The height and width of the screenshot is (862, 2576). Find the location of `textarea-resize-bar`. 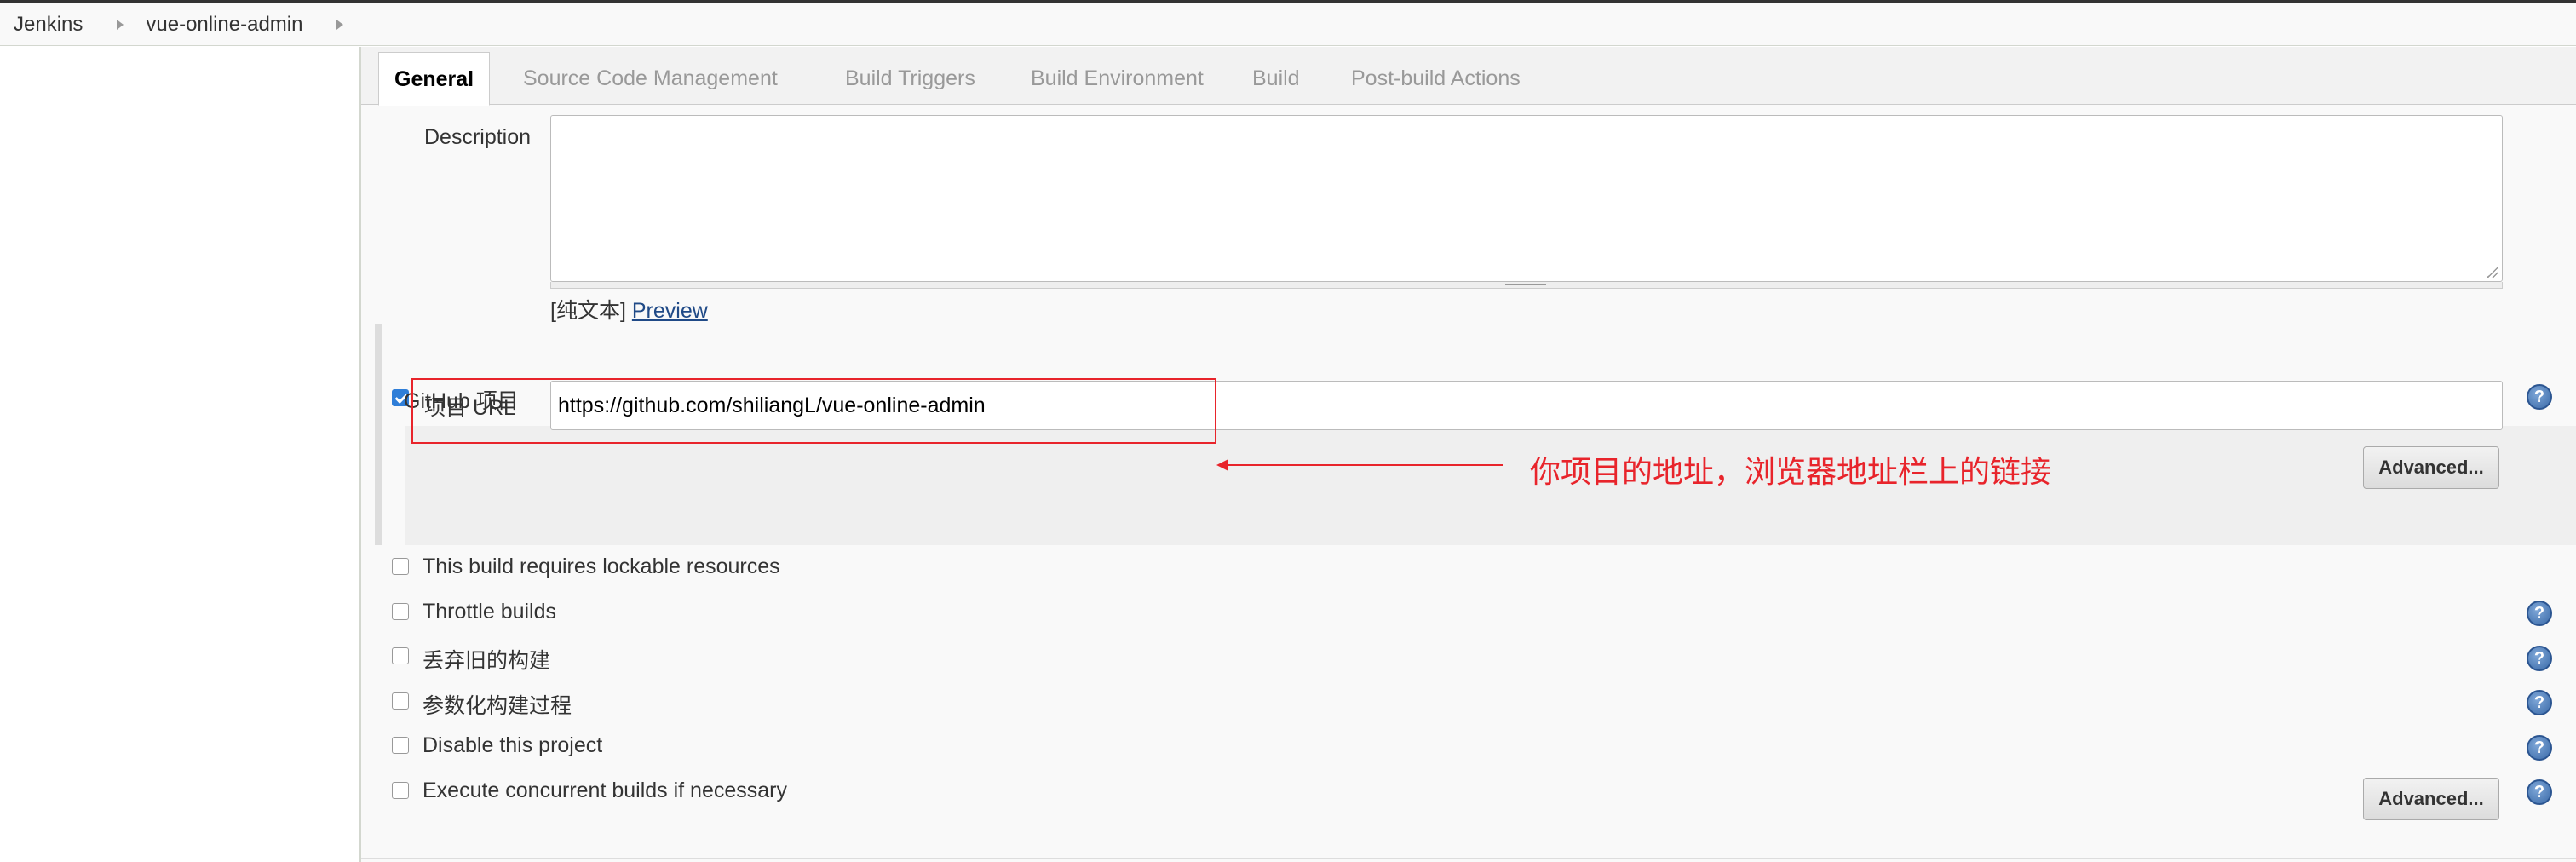

textarea-resize-bar is located at coordinates (1527, 285).